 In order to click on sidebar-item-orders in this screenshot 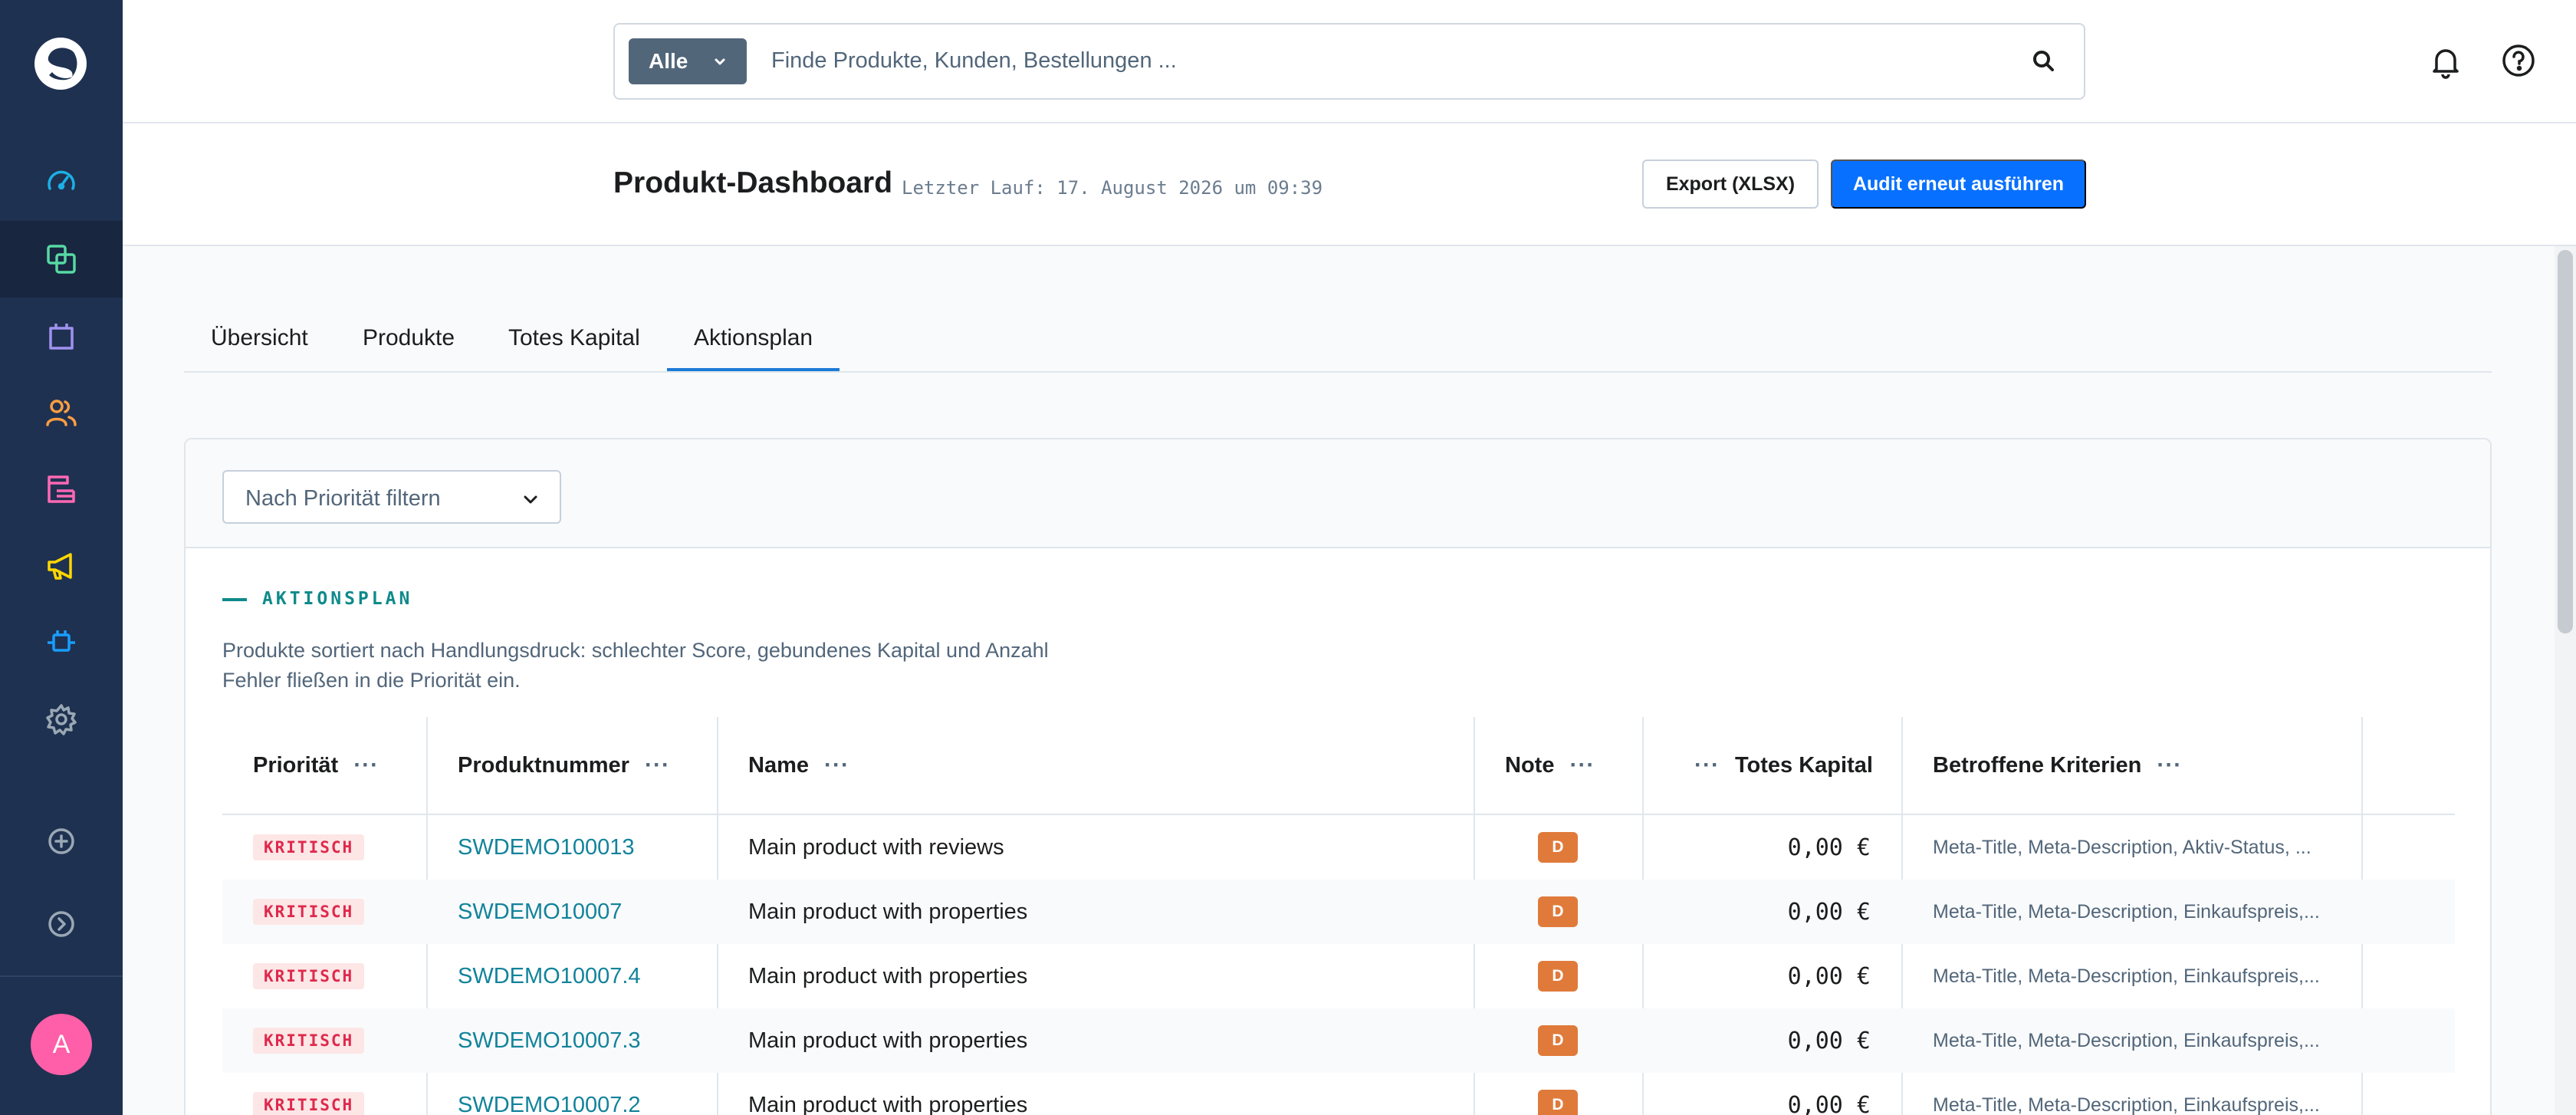, I will do `click(62, 336)`.